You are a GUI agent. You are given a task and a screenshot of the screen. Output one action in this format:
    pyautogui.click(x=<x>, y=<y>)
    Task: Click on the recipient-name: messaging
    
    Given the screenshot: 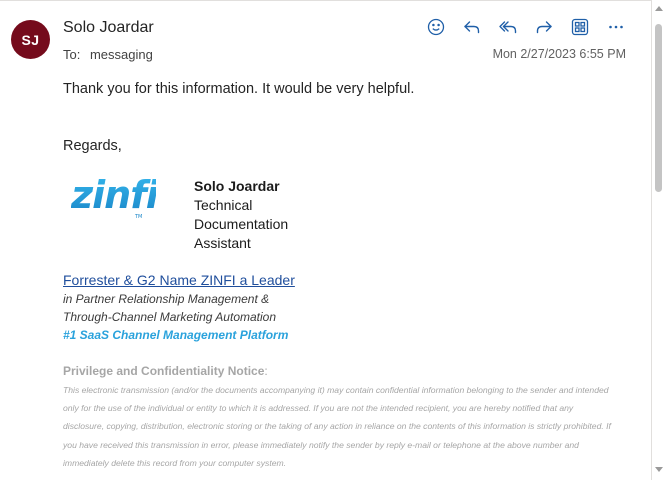 What is the action you would take?
    pyautogui.click(x=121, y=54)
    